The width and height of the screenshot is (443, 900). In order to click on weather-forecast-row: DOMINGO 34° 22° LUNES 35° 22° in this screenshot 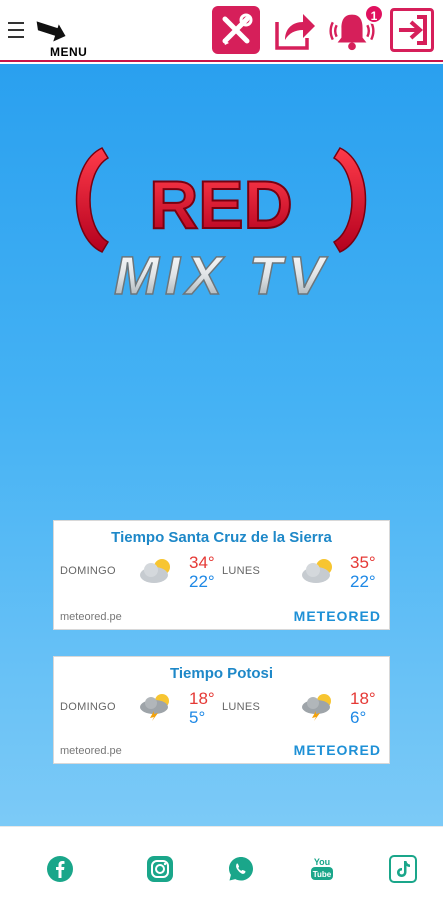, I will do `click(221, 573)`.